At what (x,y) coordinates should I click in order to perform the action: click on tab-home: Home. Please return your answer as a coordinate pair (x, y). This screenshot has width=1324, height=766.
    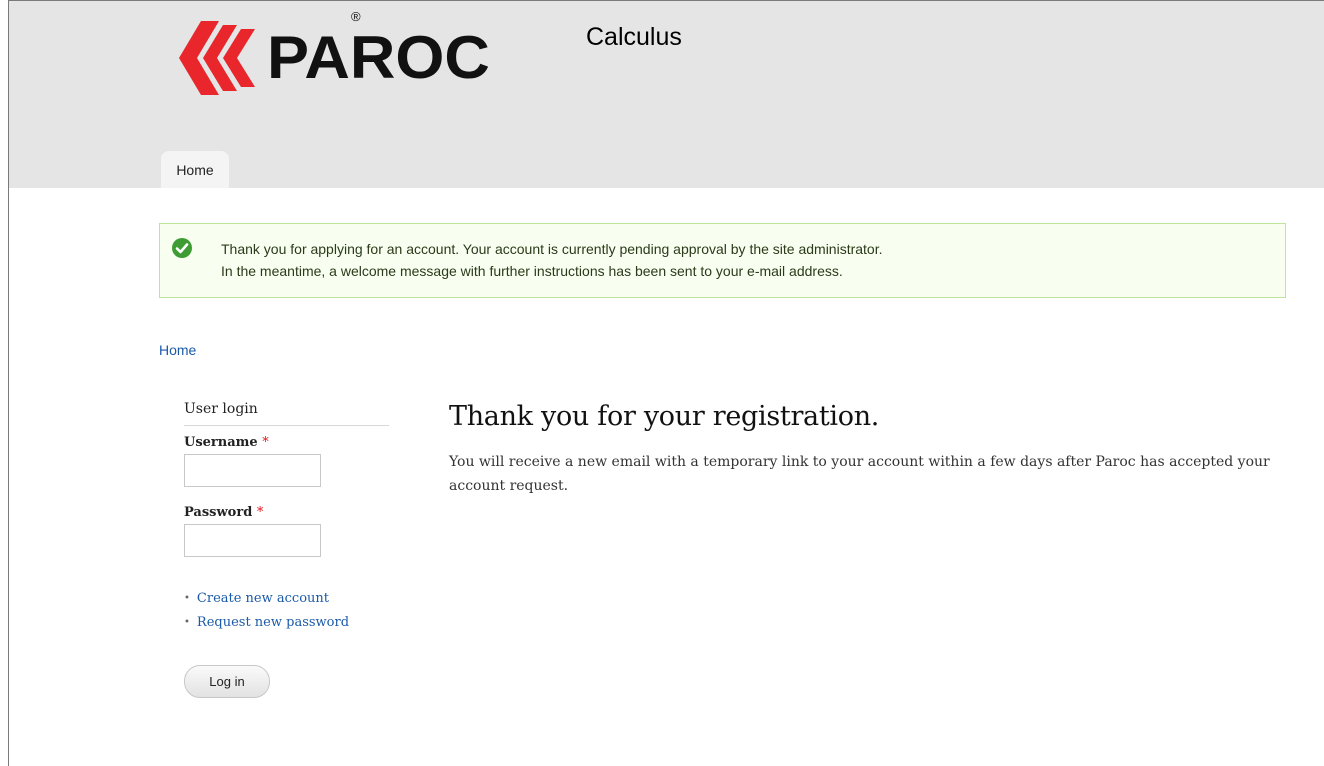
    Looking at the image, I should click on (195, 169).